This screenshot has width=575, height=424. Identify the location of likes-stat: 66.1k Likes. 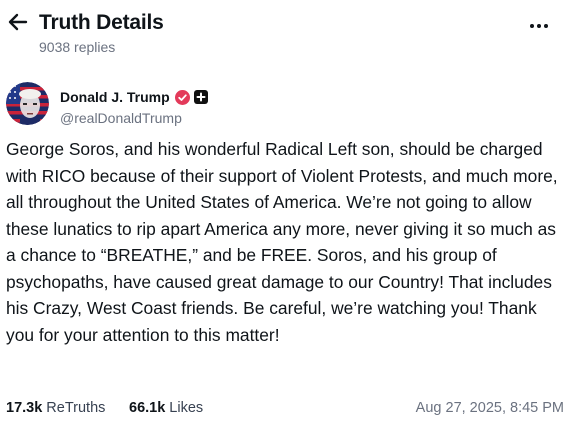
(166, 408).